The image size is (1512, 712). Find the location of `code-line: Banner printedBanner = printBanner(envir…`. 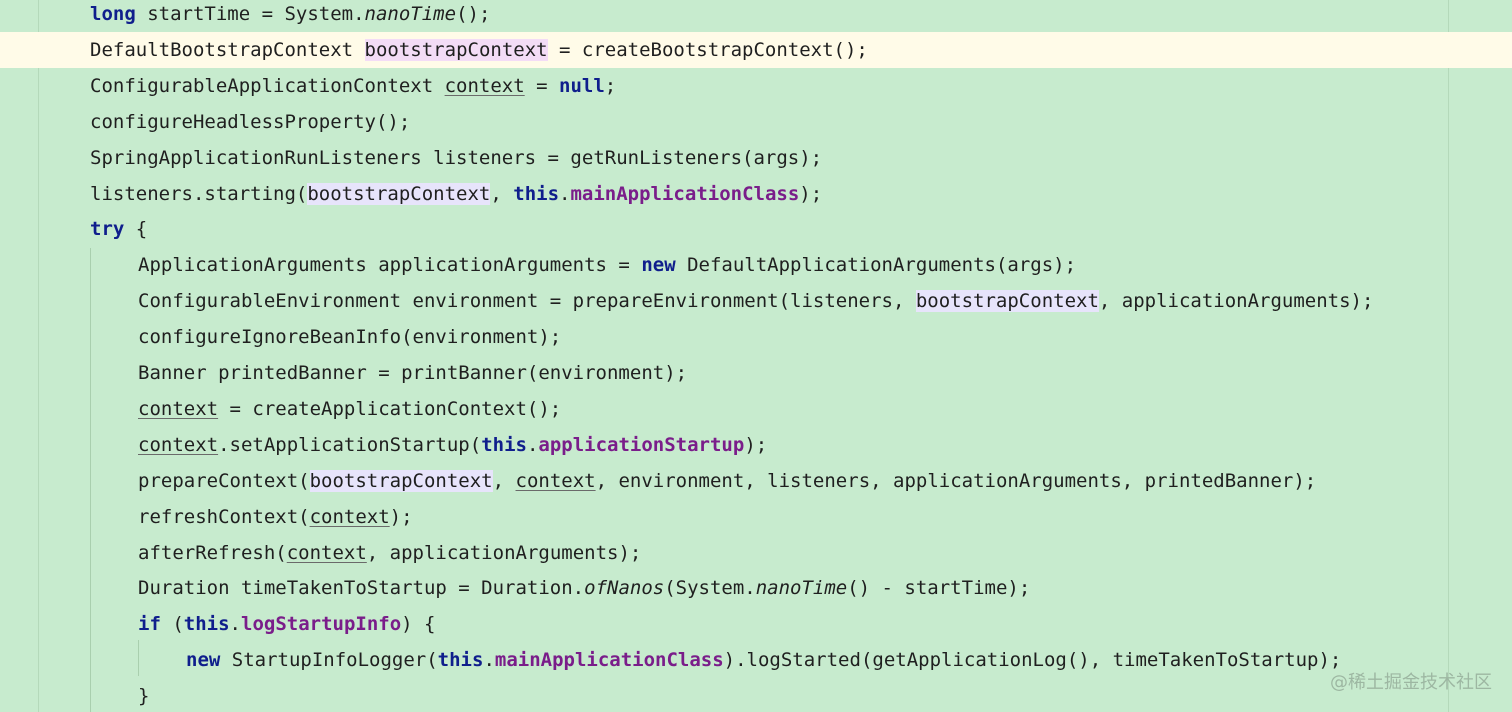

code-line: Banner printedBanner = printBanner(envir… is located at coordinates (756, 373).